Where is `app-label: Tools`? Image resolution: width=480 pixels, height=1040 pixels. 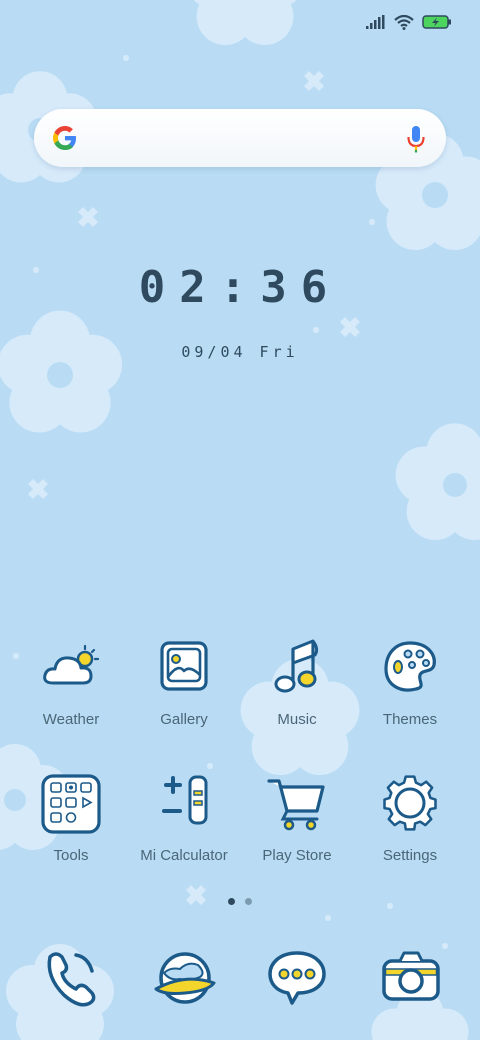
app-label: Tools is located at coordinates (71, 855).